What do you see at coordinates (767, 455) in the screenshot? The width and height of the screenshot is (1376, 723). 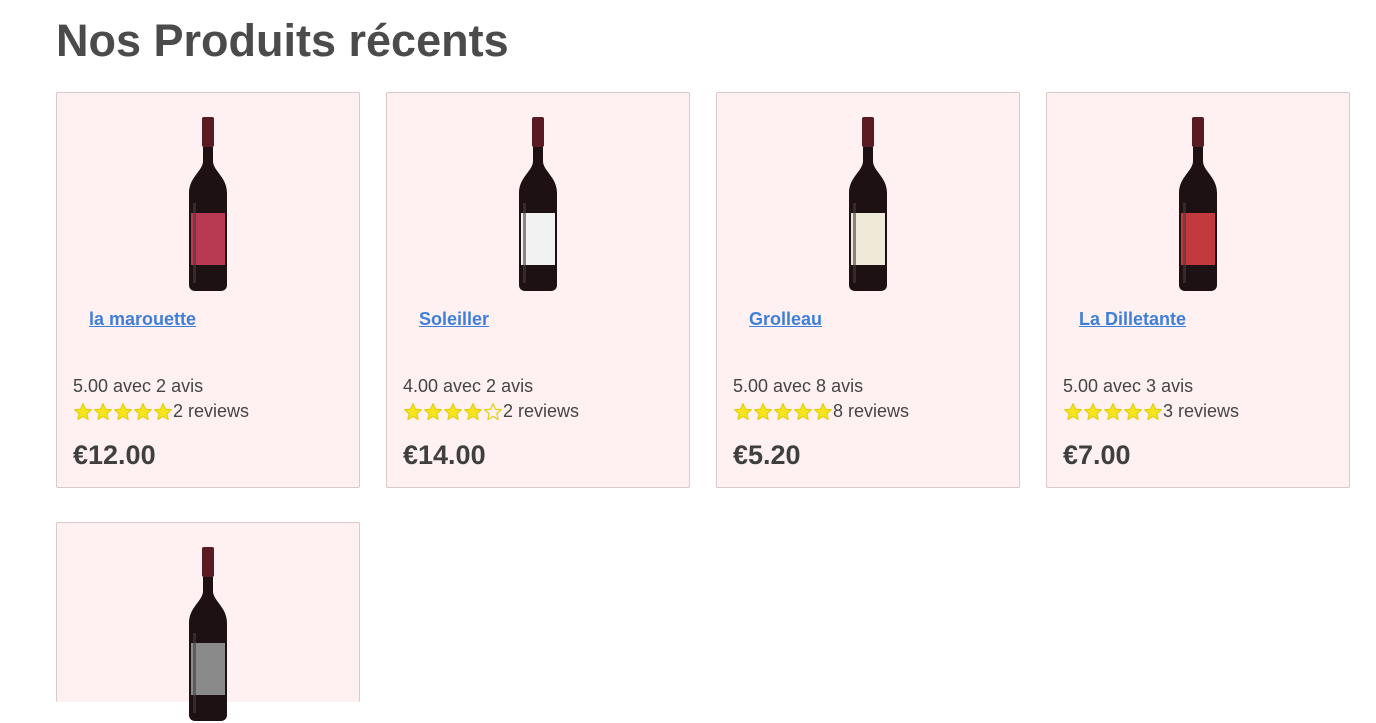 I see `product-price: €5.20` at bounding box center [767, 455].